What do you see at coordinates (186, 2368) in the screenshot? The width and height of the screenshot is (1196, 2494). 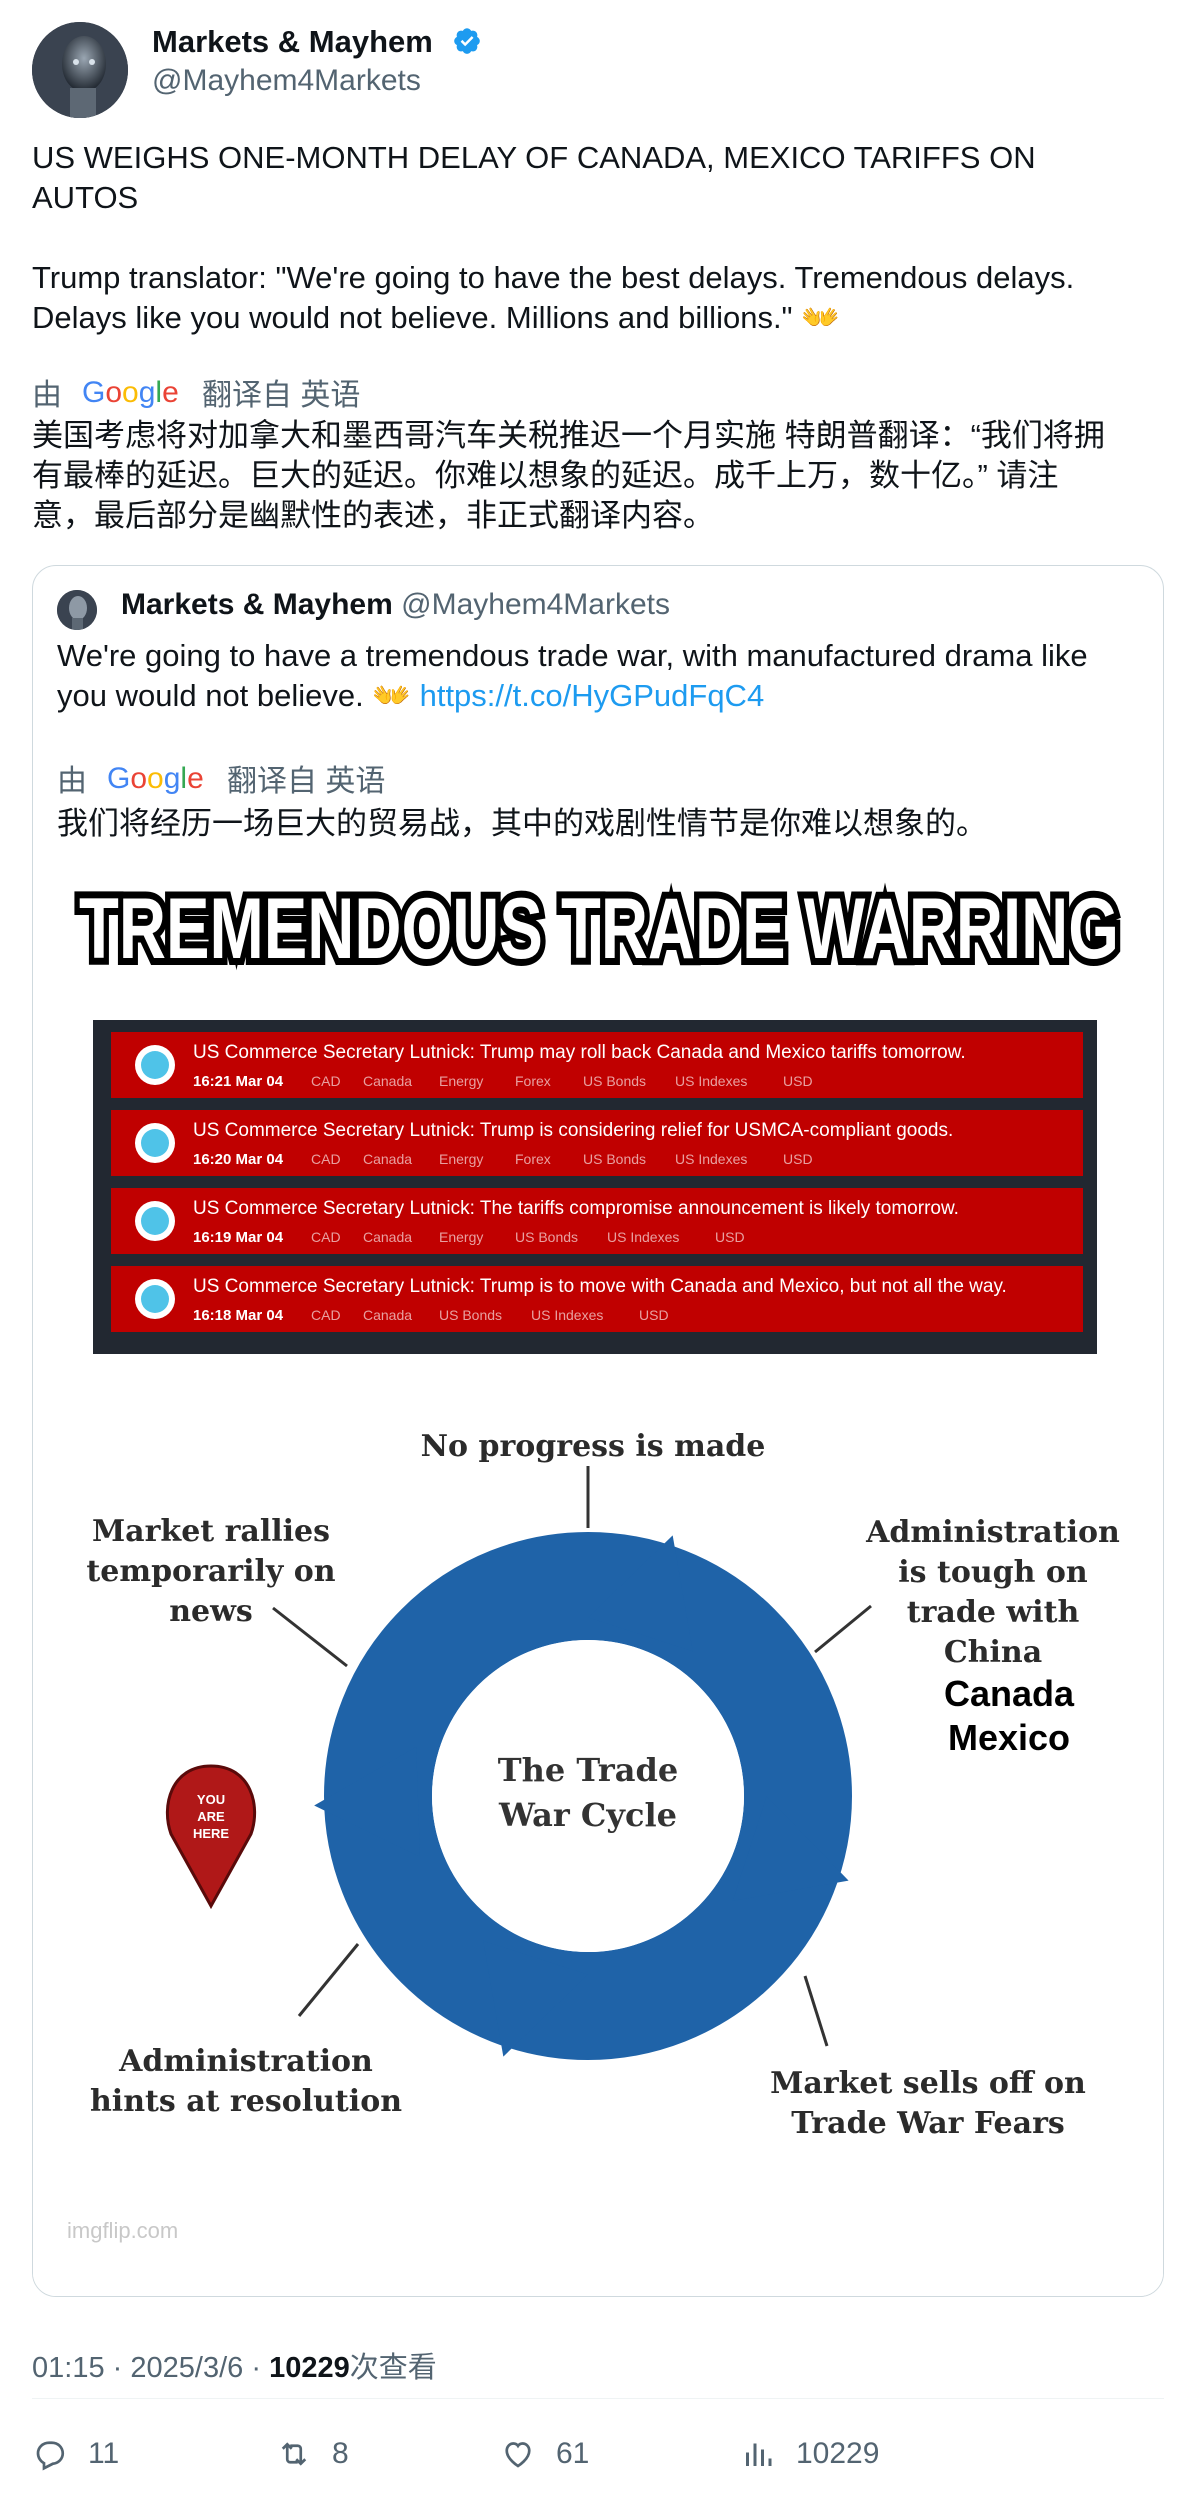 I see `tweet-date: 2025/3/6` at bounding box center [186, 2368].